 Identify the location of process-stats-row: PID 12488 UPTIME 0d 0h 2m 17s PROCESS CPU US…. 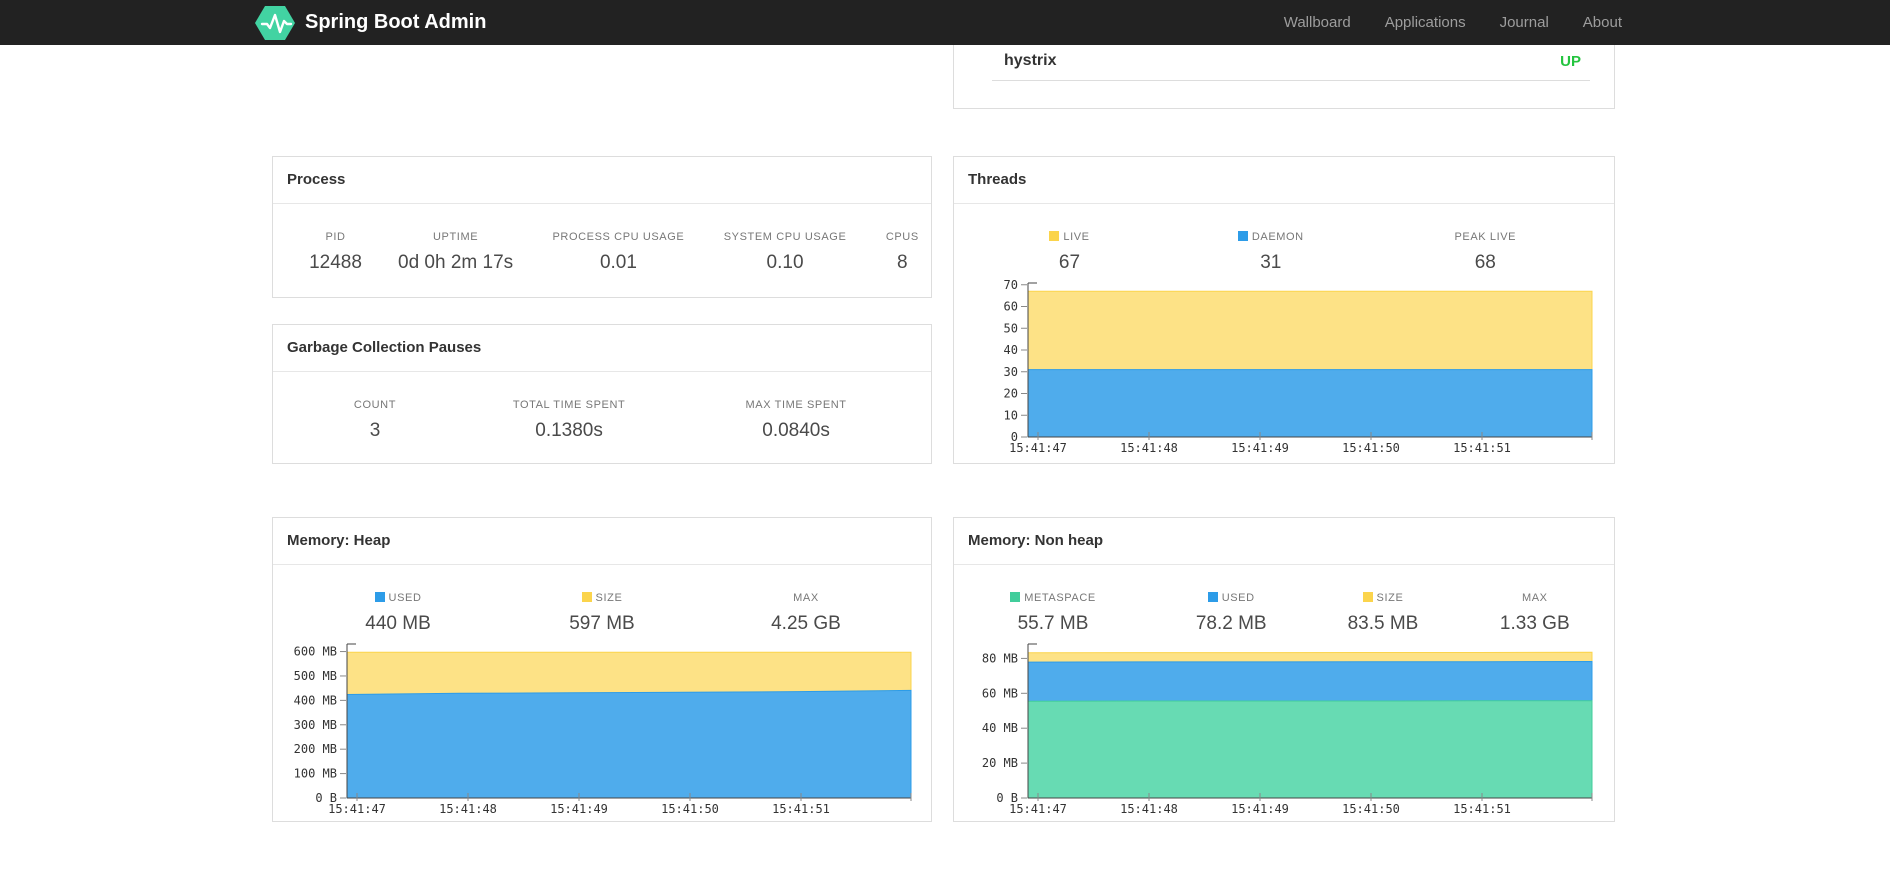
(602, 252).